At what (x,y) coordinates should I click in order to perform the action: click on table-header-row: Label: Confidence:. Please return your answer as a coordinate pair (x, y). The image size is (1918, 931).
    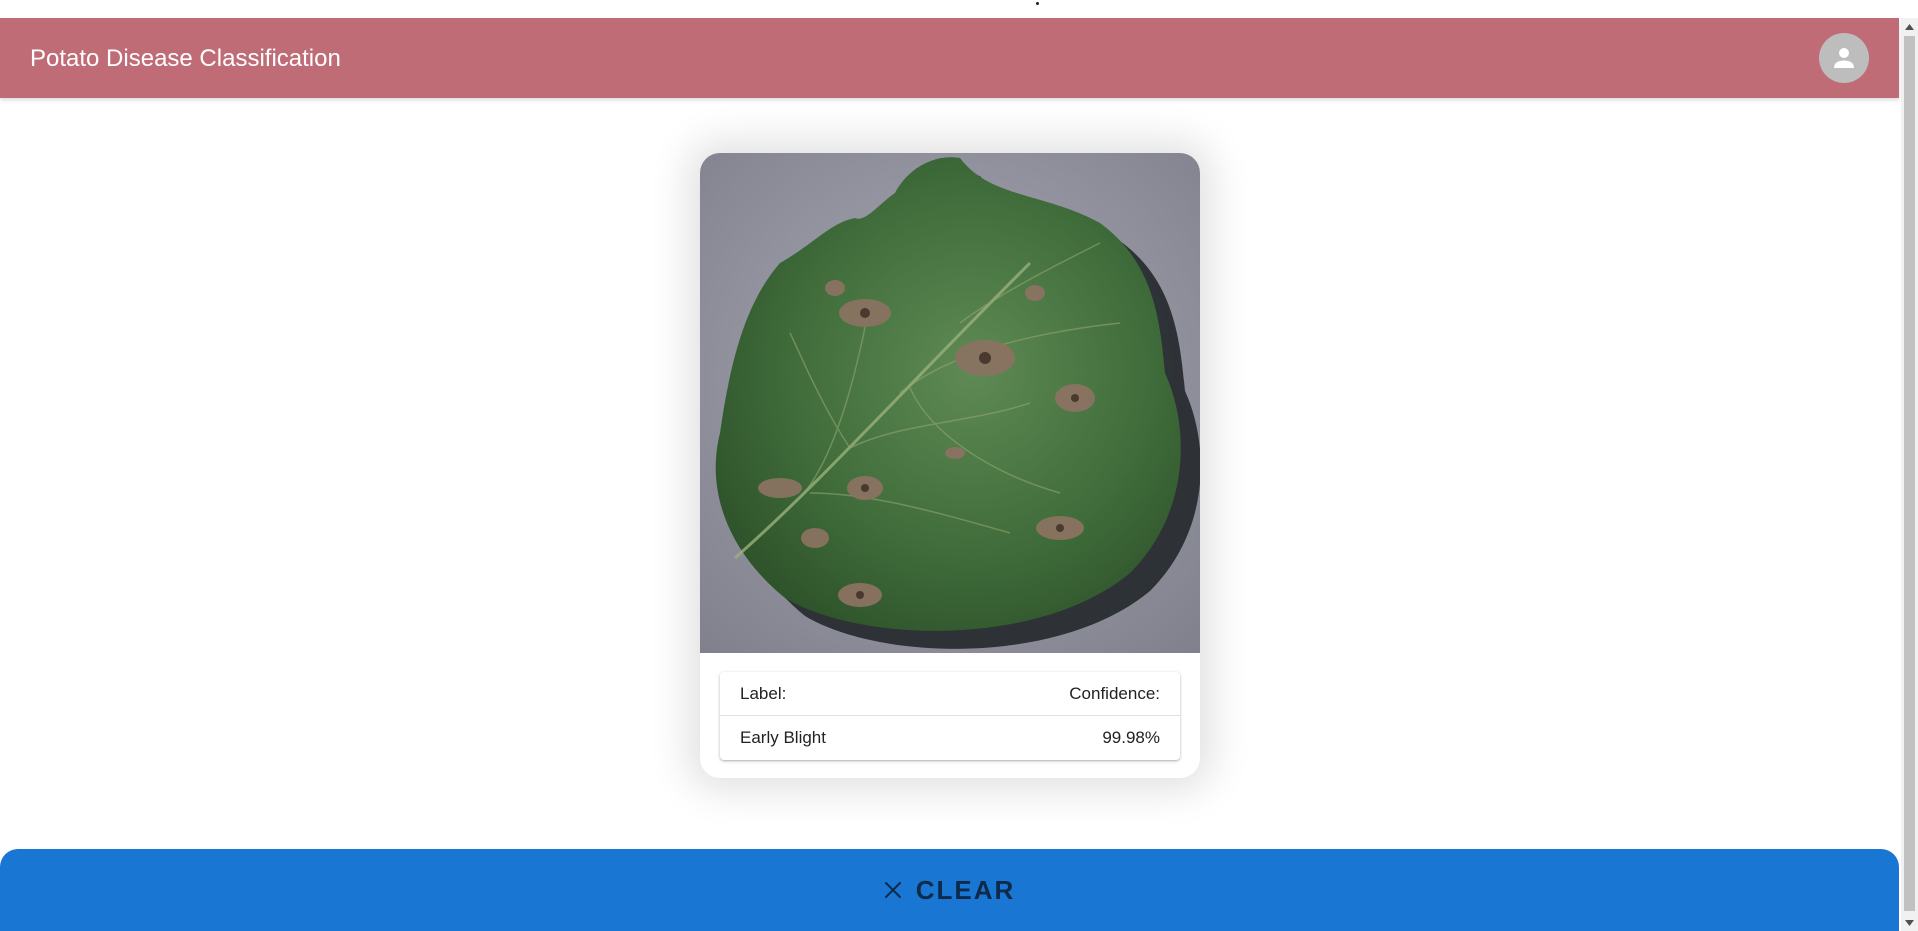
    Looking at the image, I should click on (950, 694).